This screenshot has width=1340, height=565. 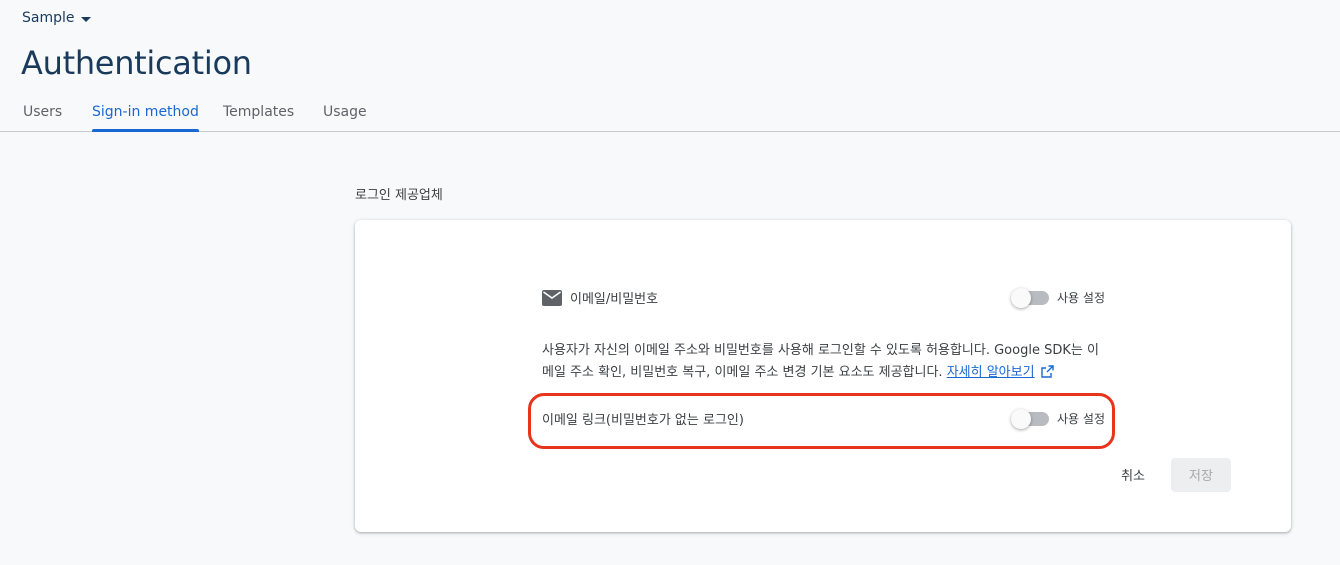 I want to click on page-title: Authentication, so click(x=136, y=63).